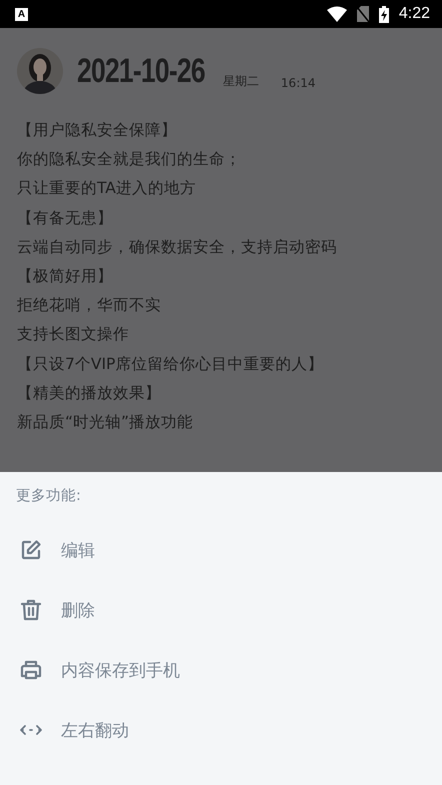 This screenshot has width=442, height=785. I want to click on note-line: 【有备无患】, so click(65, 218).